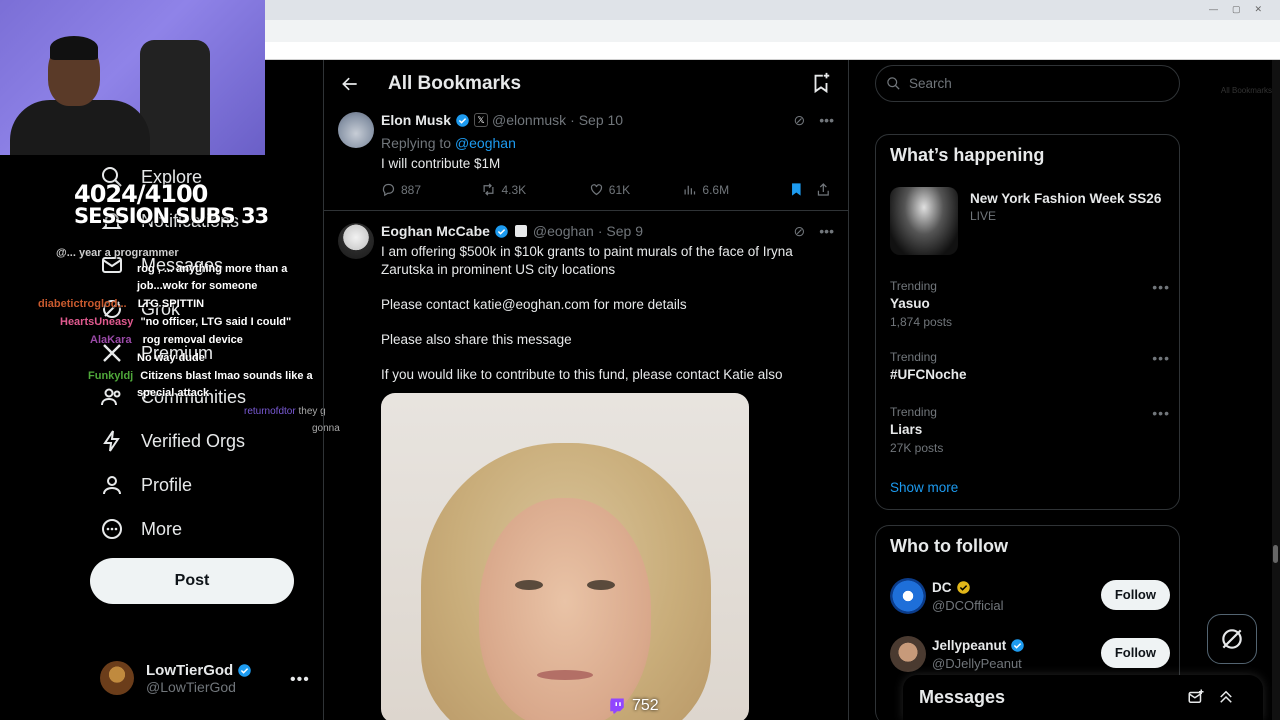 This screenshot has height=720, width=1280. Describe the element at coordinates (74, 48) in the screenshot. I see `streamer-hair` at that location.